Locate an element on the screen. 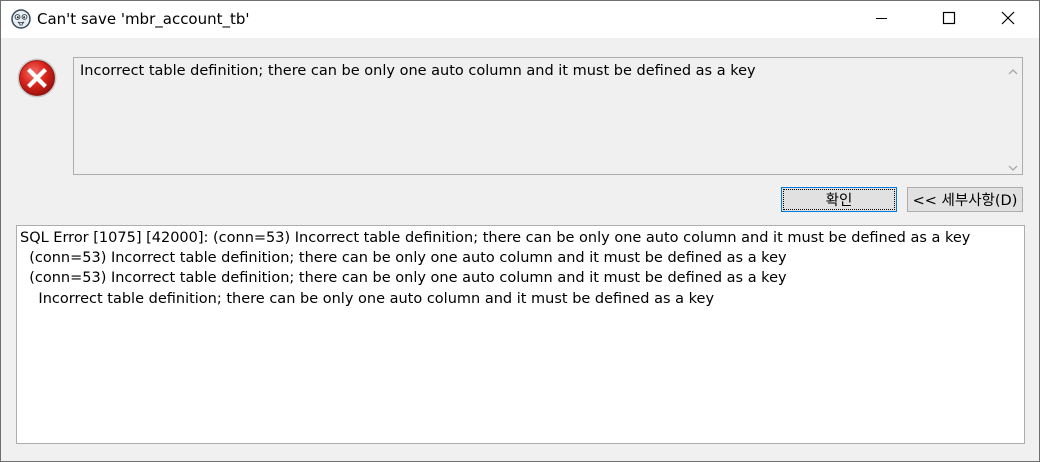  focus-rectangle is located at coordinates (839, 199).